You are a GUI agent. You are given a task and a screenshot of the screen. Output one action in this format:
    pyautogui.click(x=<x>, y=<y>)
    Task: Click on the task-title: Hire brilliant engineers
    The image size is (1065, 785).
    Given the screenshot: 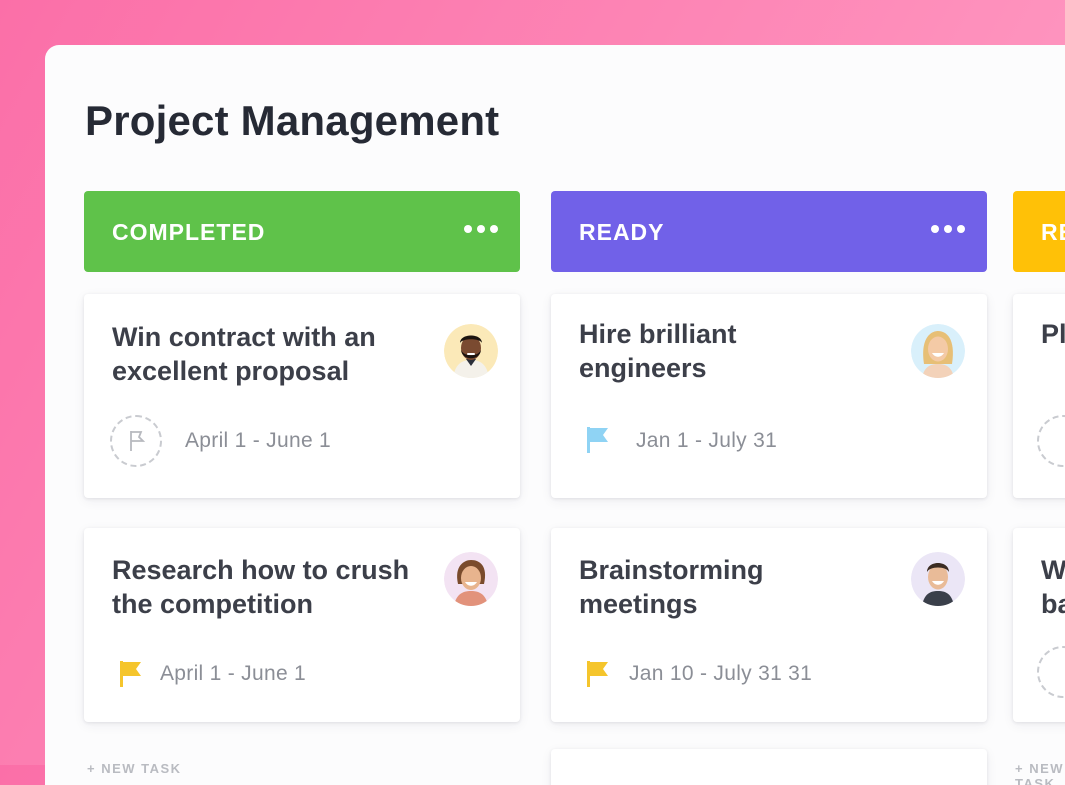 What is the action you would take?
    pyautogui.click(x=658, y=351)
    